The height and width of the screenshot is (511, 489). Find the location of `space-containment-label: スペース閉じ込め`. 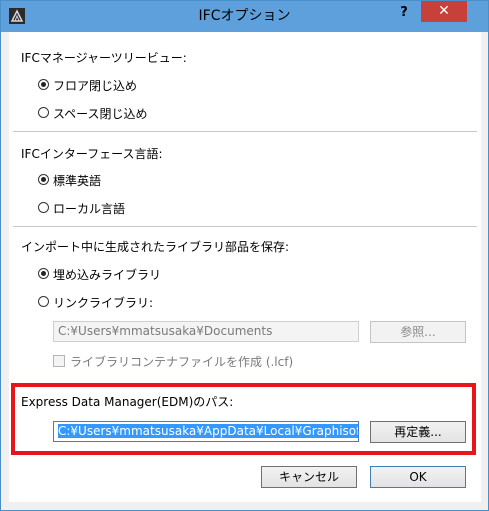

space-containment-label: スペース閉じ込め is located at coordinates (100, 113).